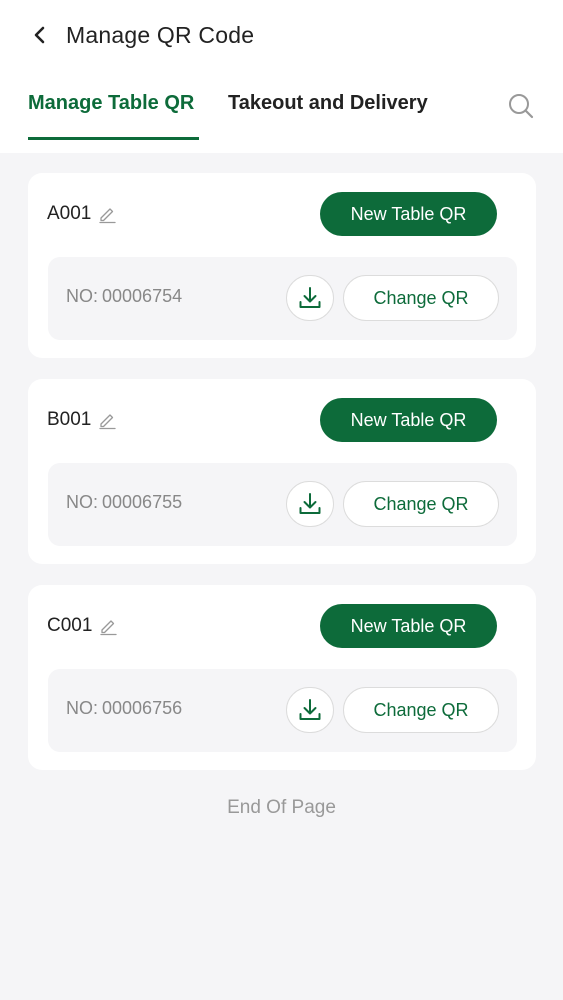  Describe the element at coordinates (281, 35) in the screenshot. I see `header: Manage QR Code` at that location.